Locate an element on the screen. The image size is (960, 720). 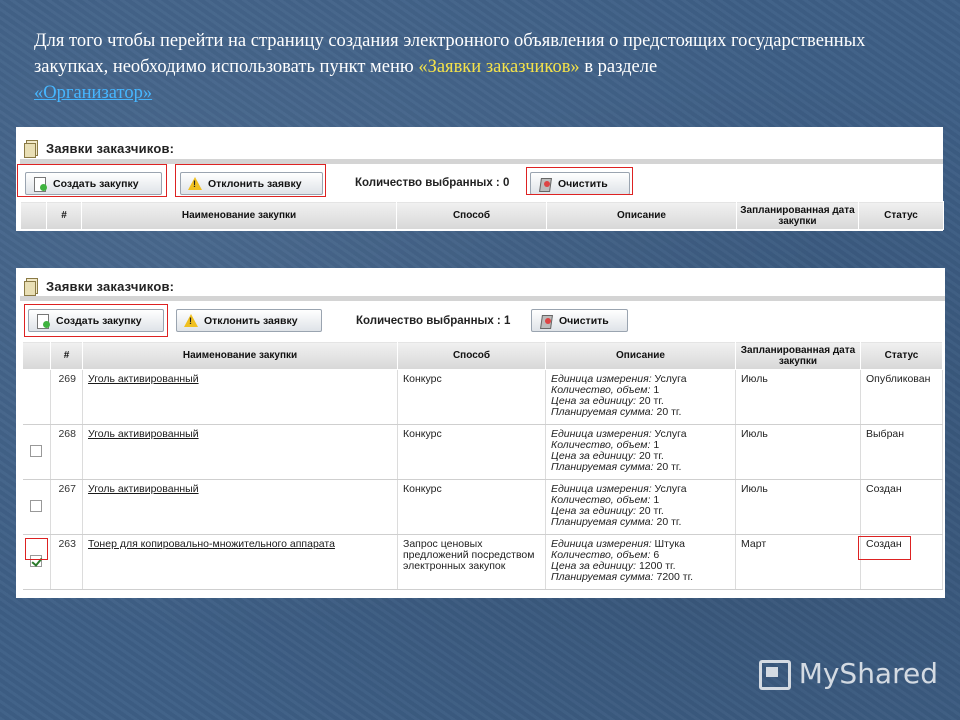
warning-icon is located at coordinates (190, 320).